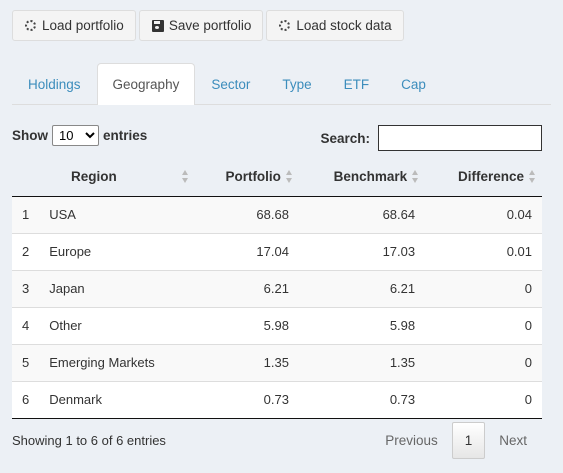 Image resolution: width=563 pixels, height=473 pixels. I want to click on save-portfolio-label: Save portfolio, so click(210, 25).